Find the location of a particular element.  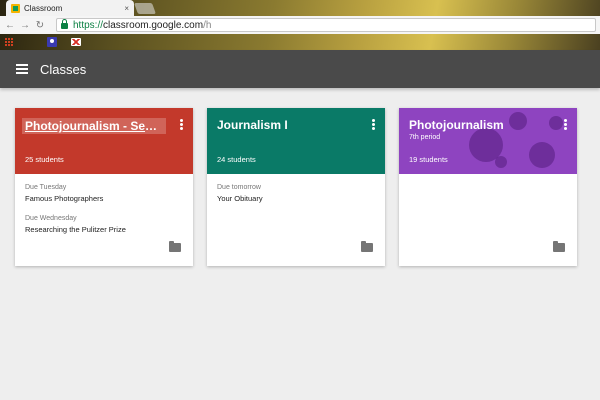

class-card-body: Due tomorrow Your Obituary is located at coordinates (296, 188).